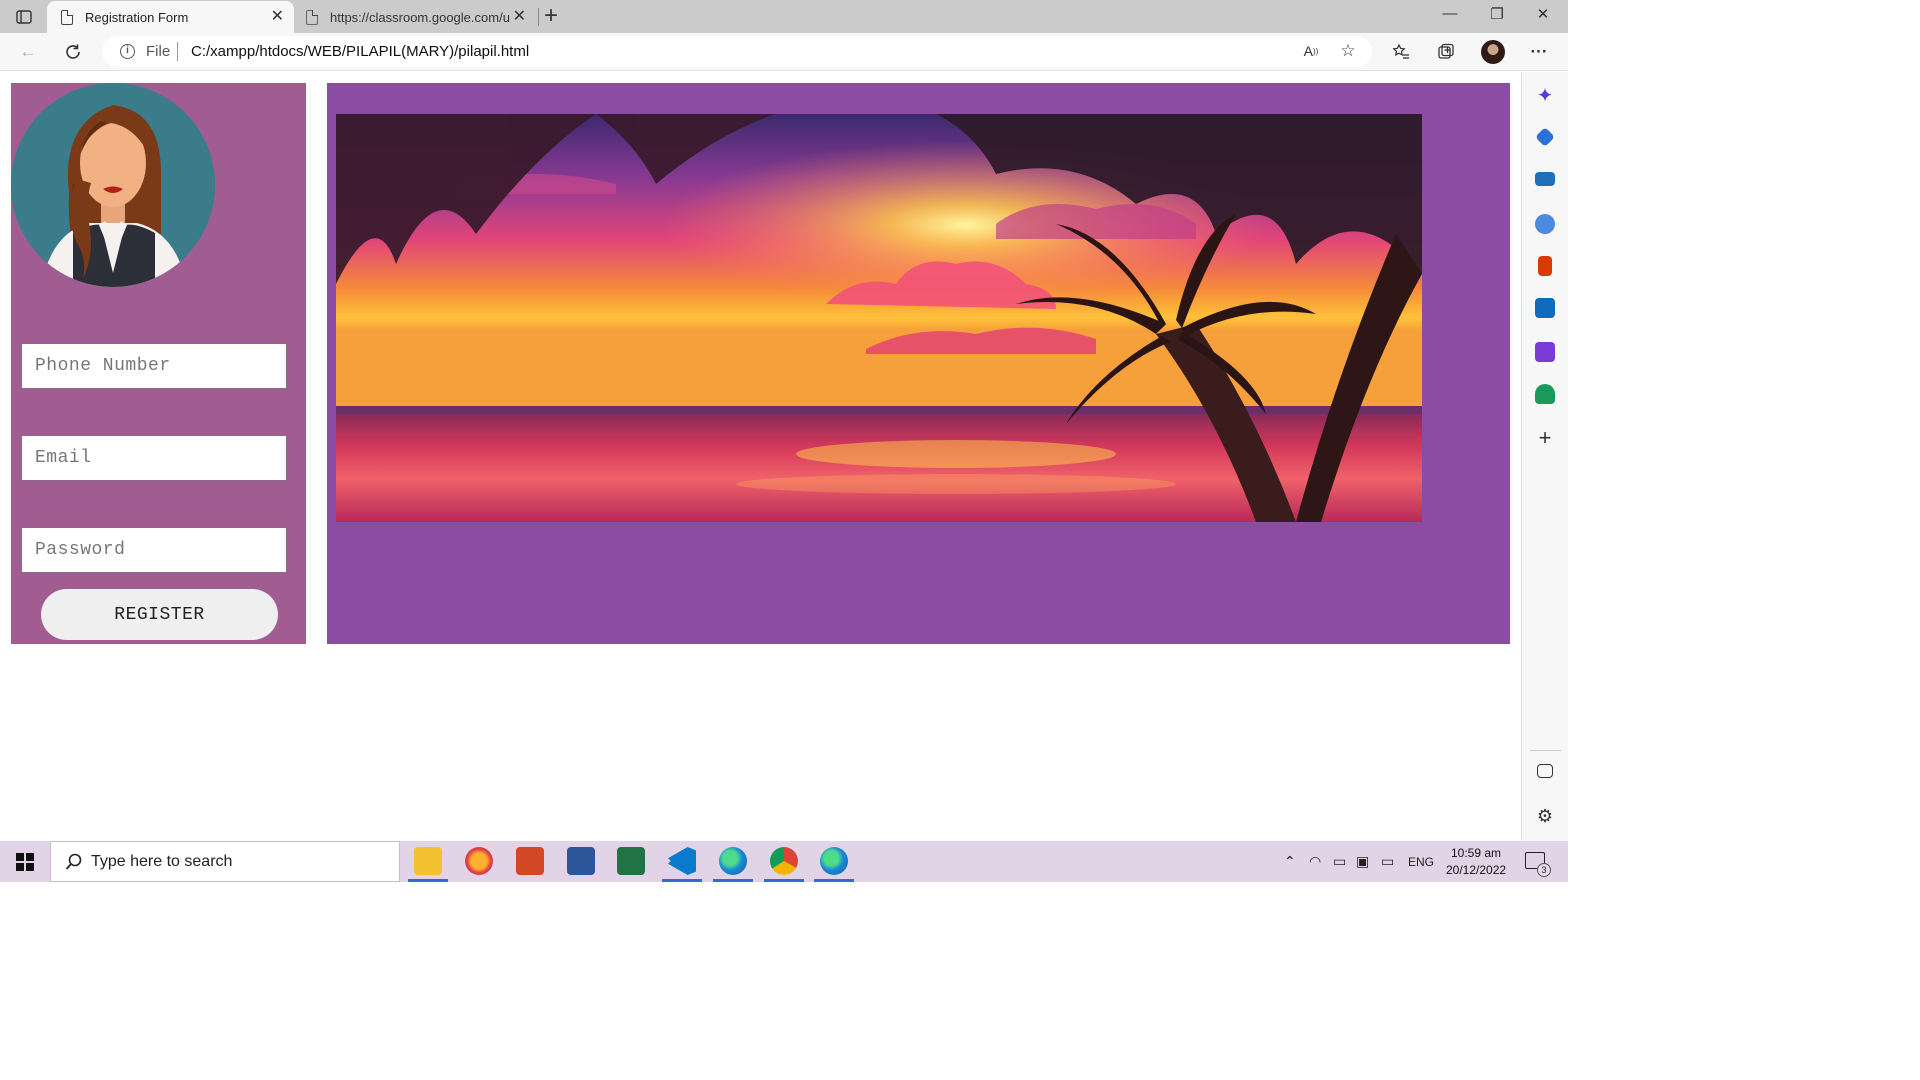  Describe the element at coordinates (1450, 13) in the screenshot. I see `minimize-icon: —` at that location.